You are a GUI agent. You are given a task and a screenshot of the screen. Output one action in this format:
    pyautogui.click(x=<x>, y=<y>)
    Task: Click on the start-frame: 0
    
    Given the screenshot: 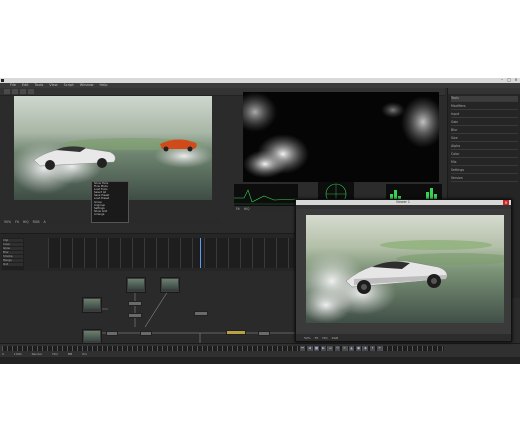 What is the action you would take?
    pyautogui.click(x=3, y=354)
    